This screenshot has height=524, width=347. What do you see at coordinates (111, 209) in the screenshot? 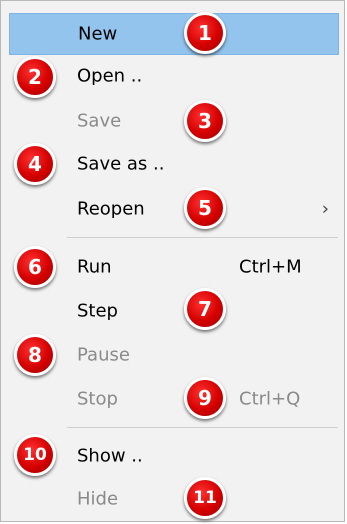
I see `menu-item-label: Reopen` at bounding box center [111, 209].